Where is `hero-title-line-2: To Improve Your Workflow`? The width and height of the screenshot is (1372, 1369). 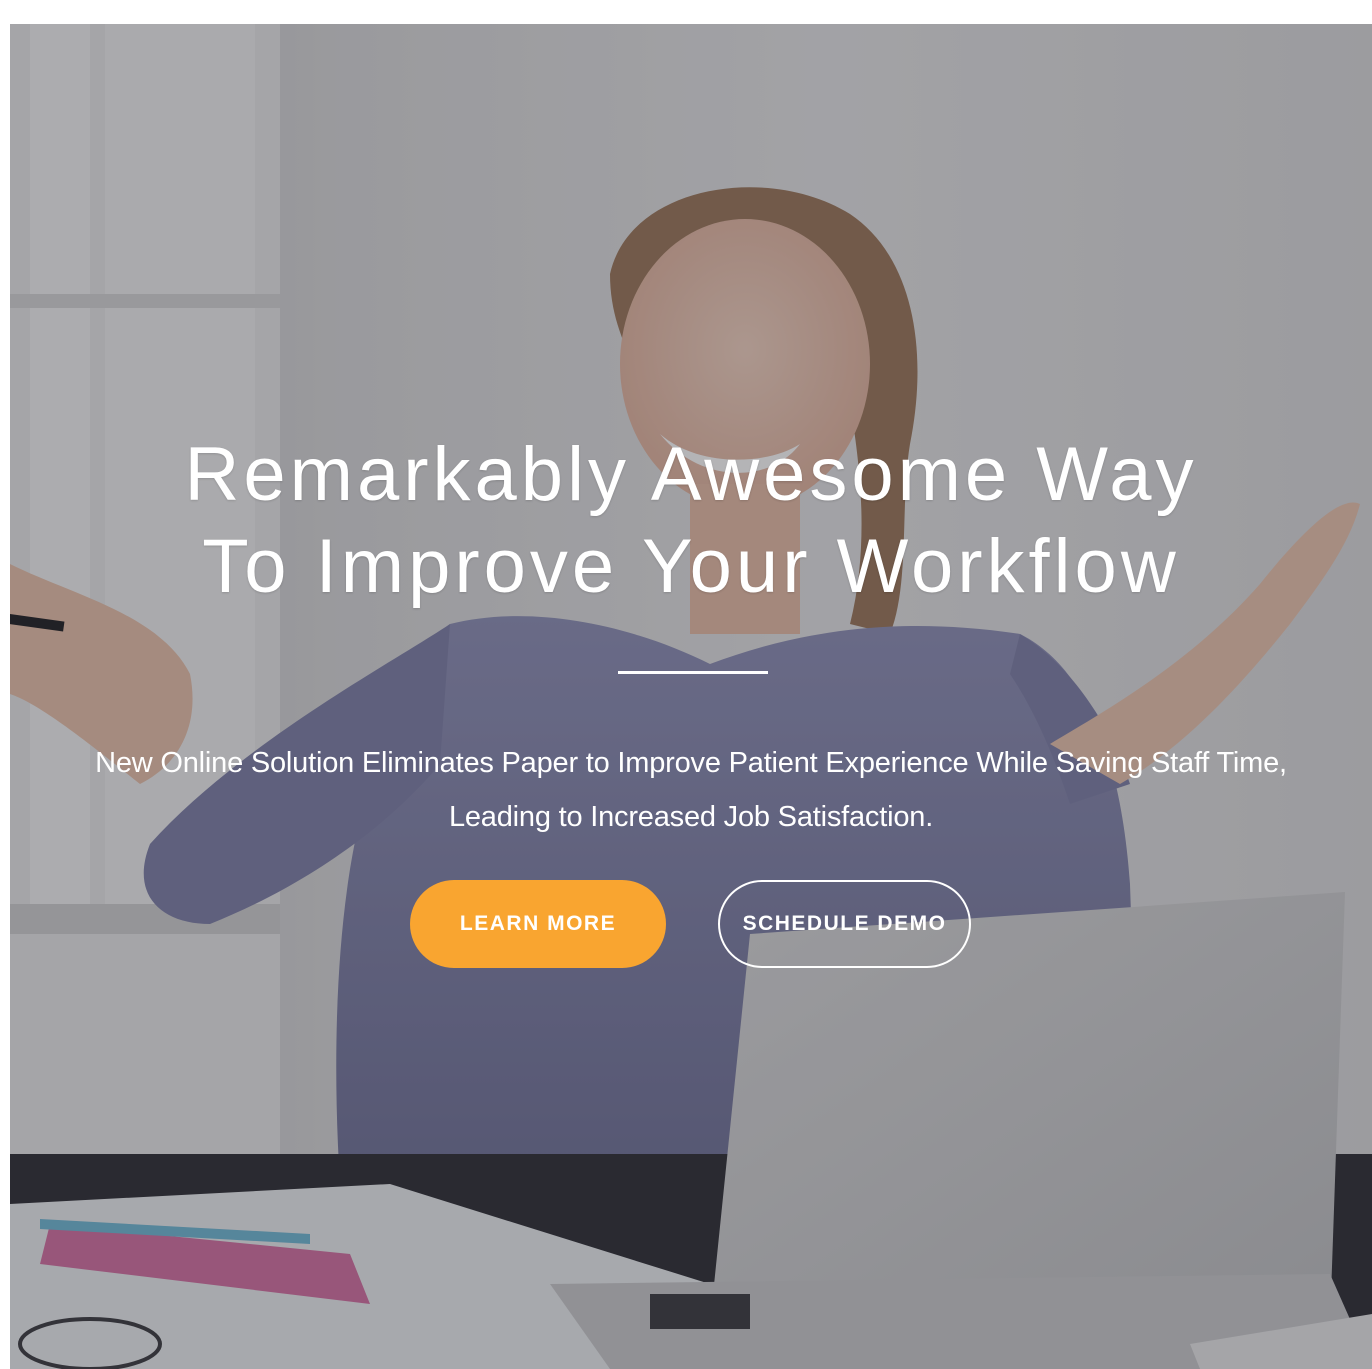 hero-title-line-2: To Improve Your Workflow is located at coordinates (691, 566).